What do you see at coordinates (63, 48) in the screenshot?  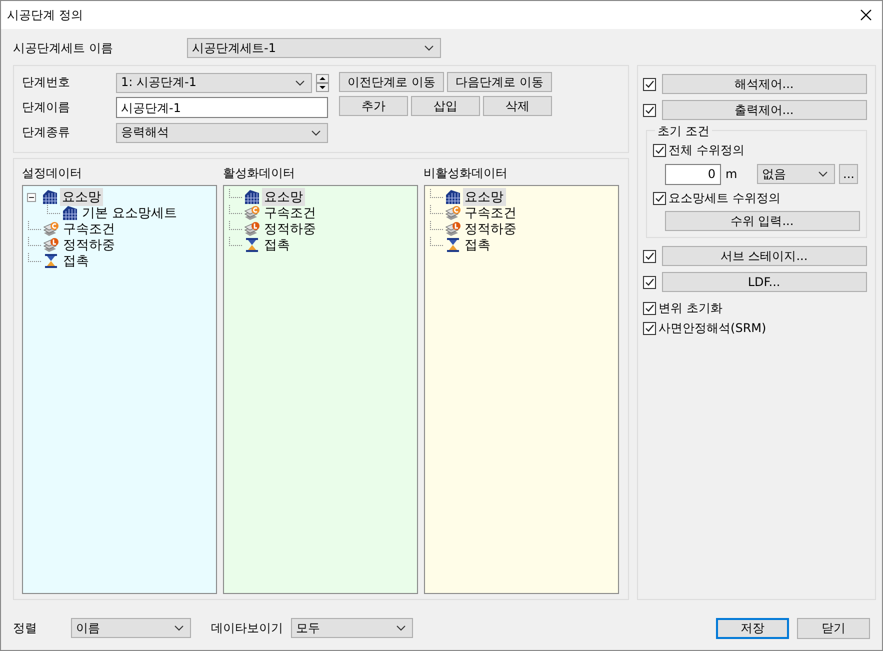 I see `stage-set-label: 시공단계세트 이름` at bounding box center [63, 48].